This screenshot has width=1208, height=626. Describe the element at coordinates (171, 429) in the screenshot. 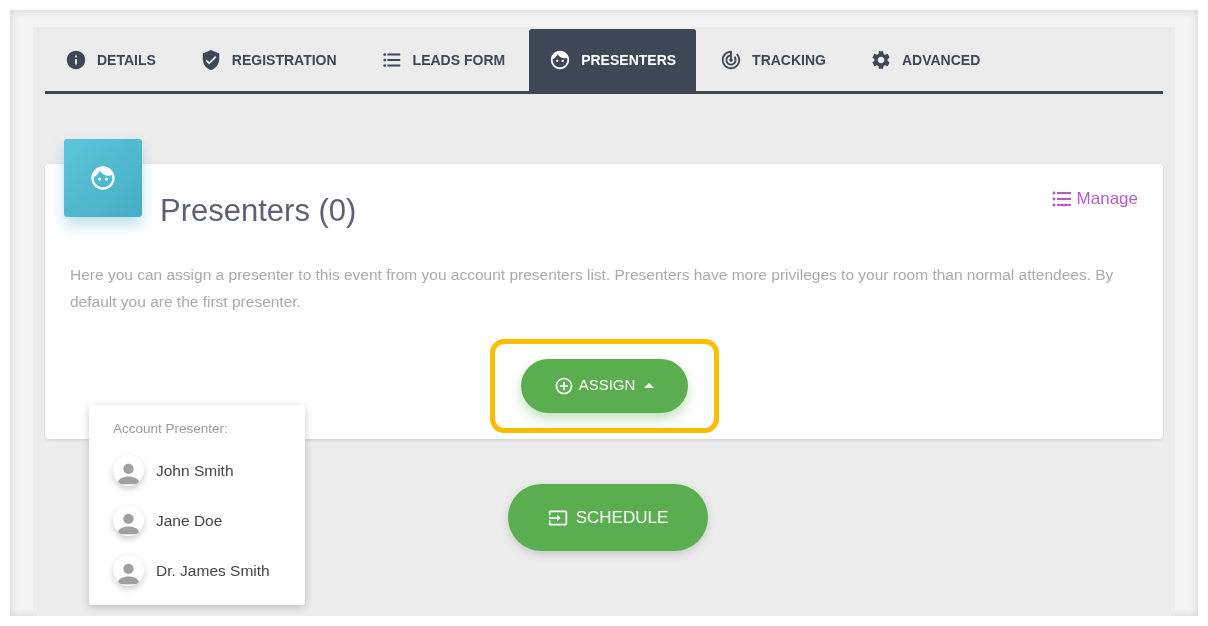

I see `menu-heading: Account Presenter:` at that location.